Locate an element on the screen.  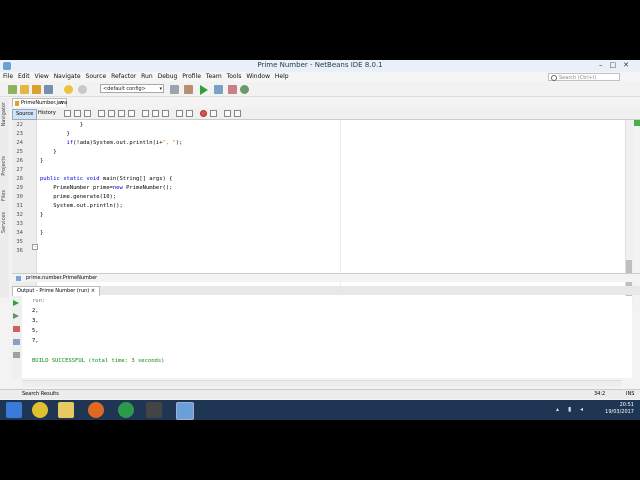
debug-icon is located at coordinates (218, 89).